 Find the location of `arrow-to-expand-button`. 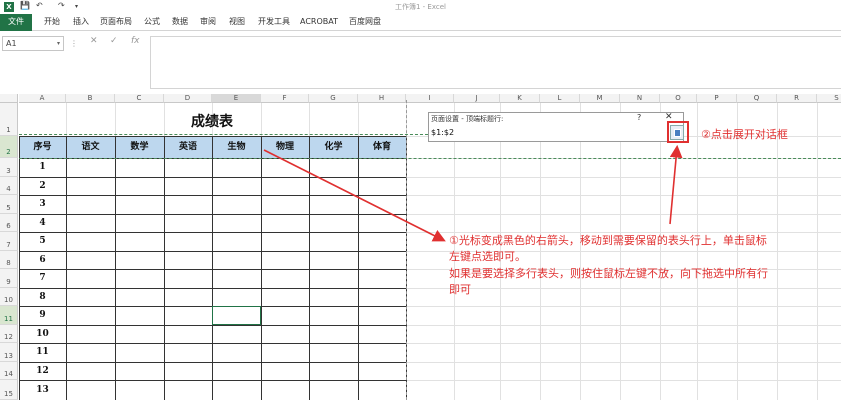

arrow-to-expand-button is located at coordinates (676, 184).